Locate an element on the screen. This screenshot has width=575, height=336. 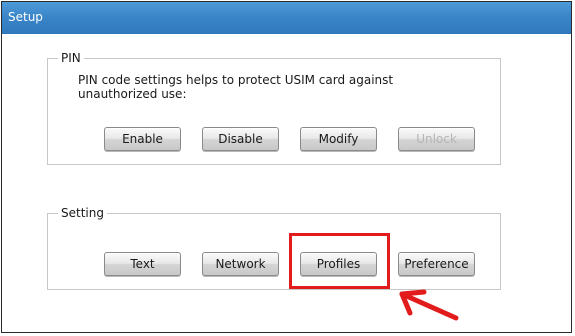
network-button: Network is located at coordinates (240, 264).